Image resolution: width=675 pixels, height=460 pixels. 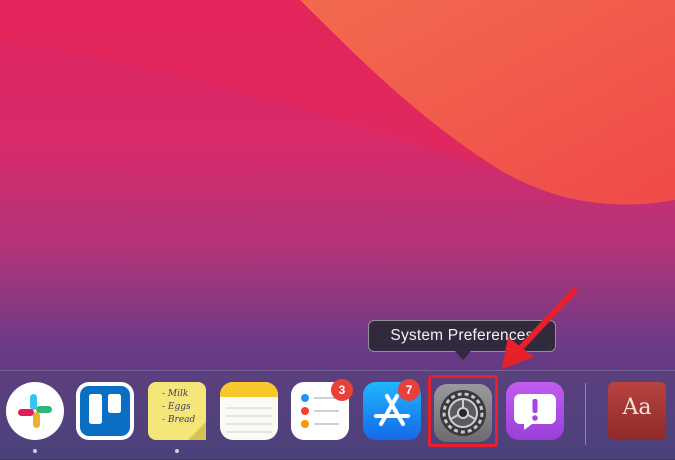 I want to click on dock-app-feedback-assistant, so click(x=535, y=411).